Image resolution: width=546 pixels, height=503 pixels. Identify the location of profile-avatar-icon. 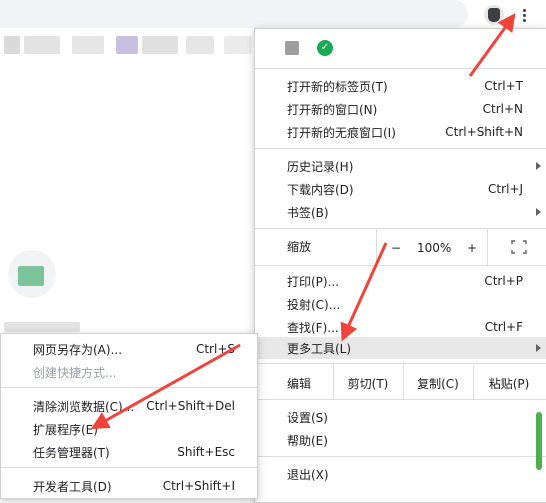
(494, 15).